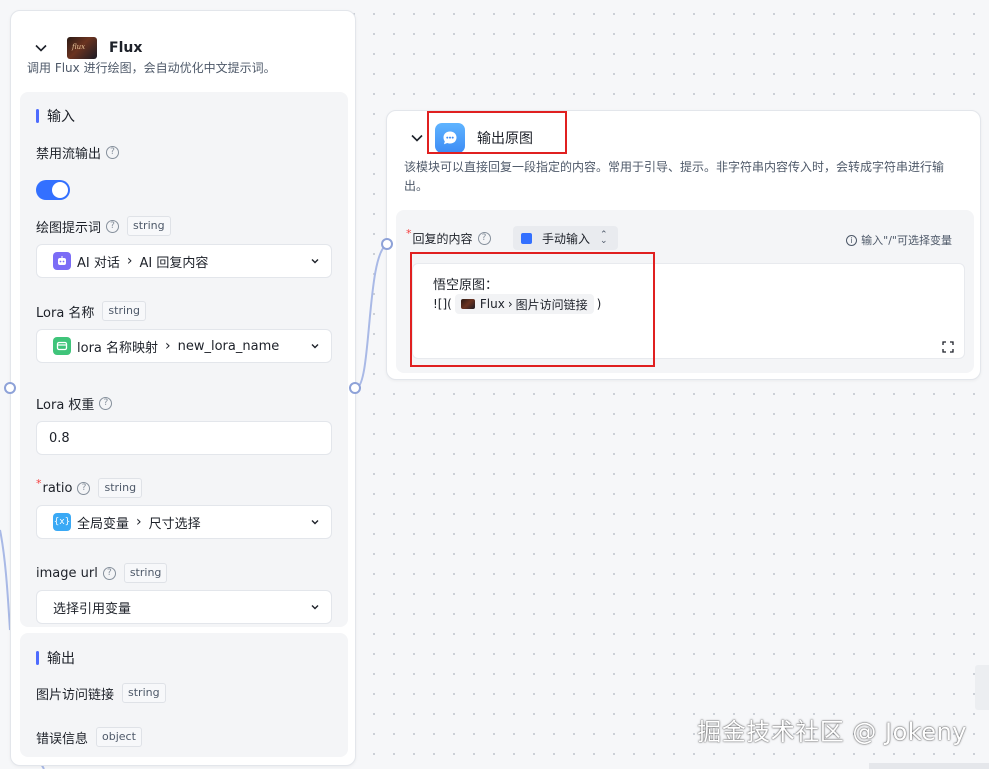 The image size is (989, 769). Describe the element at coordinates (57, 488) in the screenshot. I see `ratio-label-text: ratio` at that location.